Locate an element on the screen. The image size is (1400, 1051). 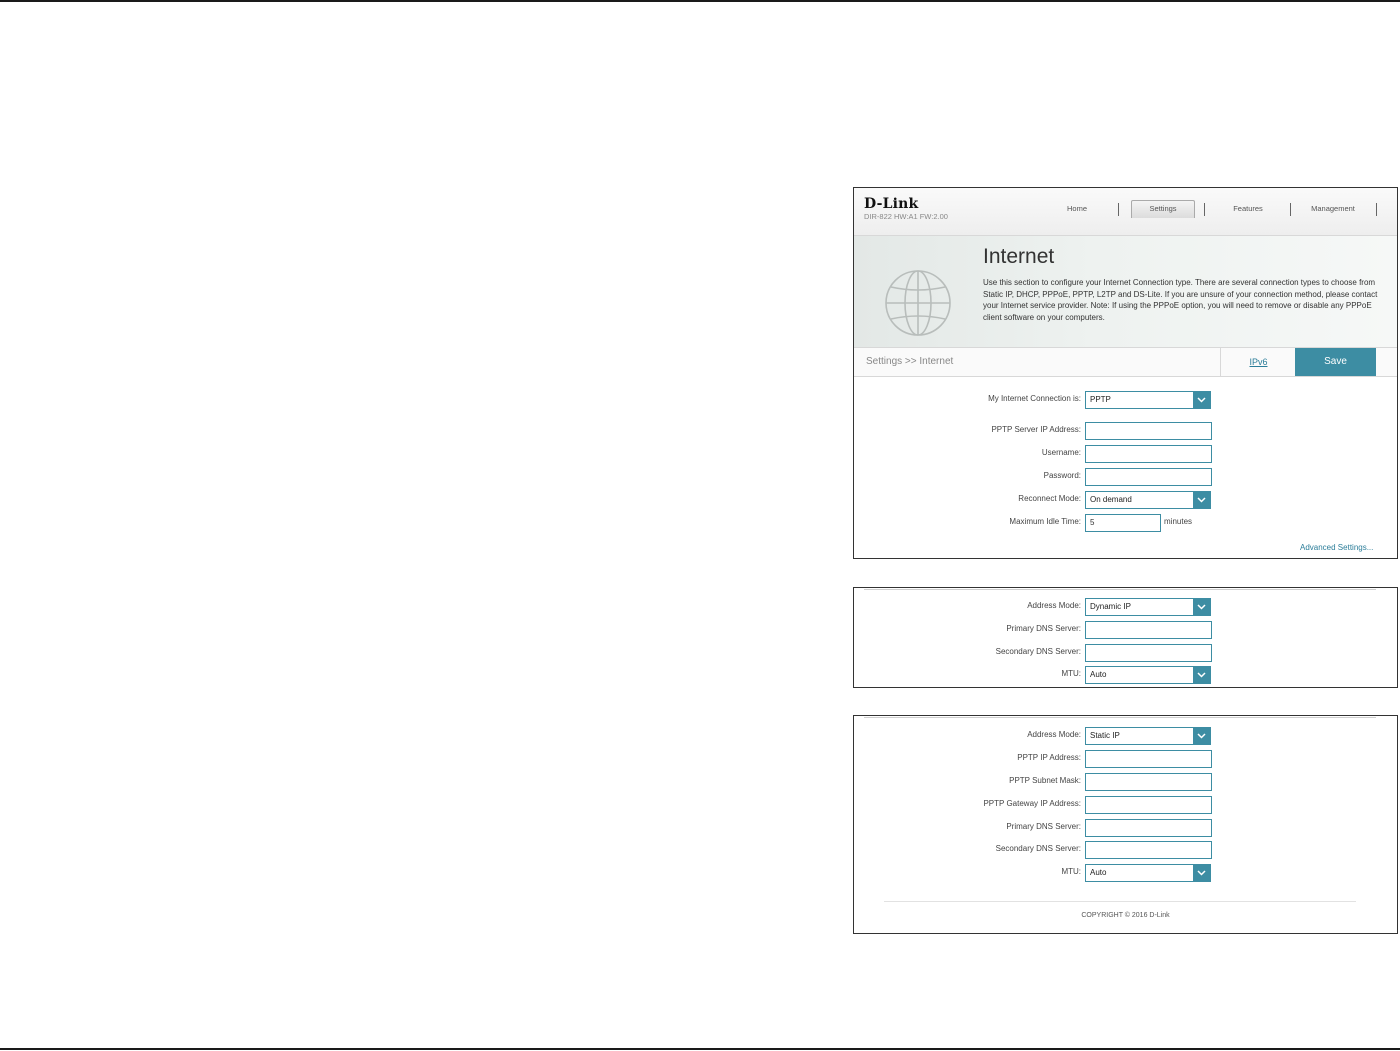
address-mode-row: Address Mode: Static IP is located at coordinates (1125, 736).